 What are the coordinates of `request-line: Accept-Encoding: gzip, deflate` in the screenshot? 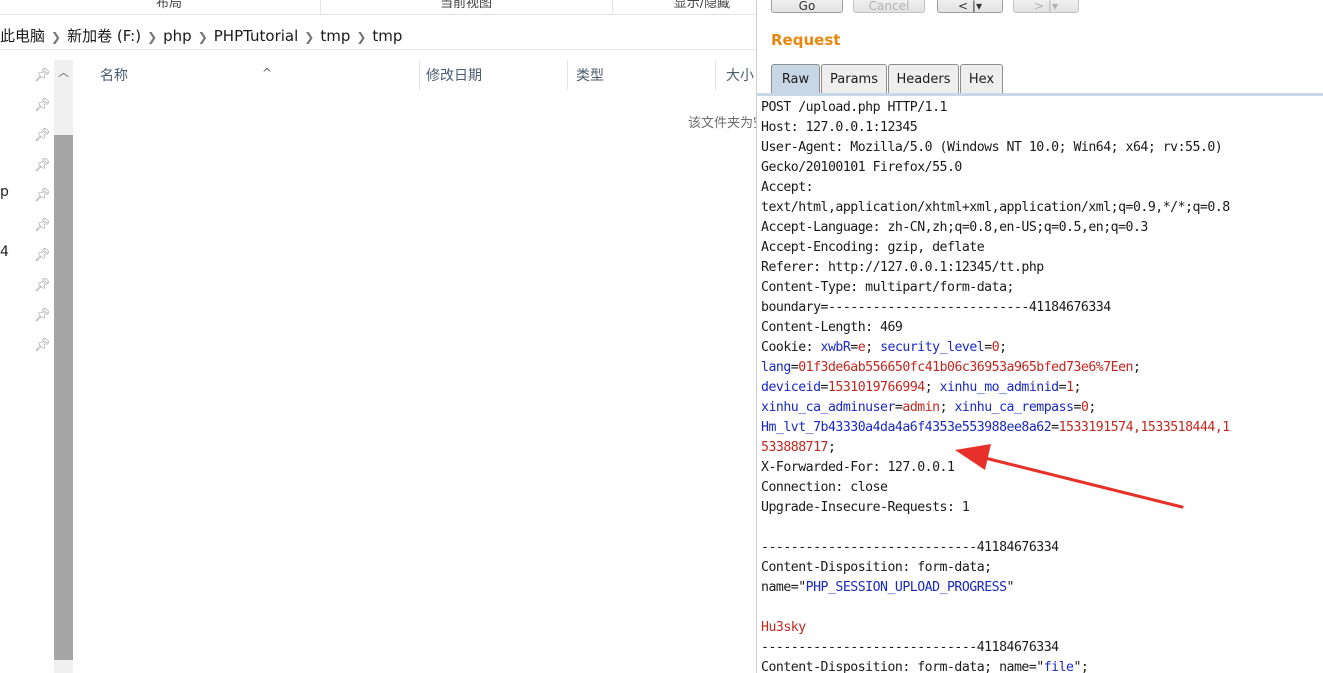 It's located at (873, 247).